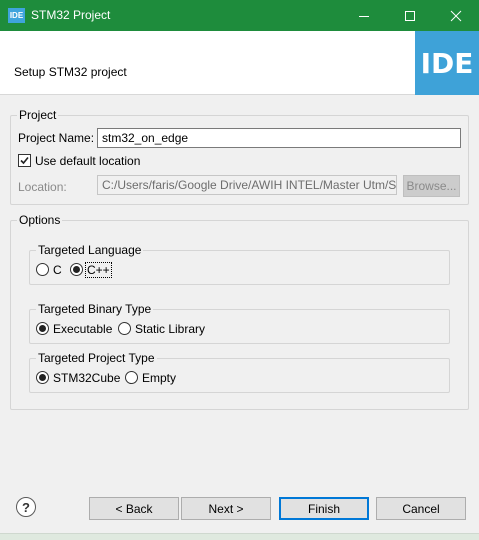 The image size is (479, 540). What do you see at coordinates (76, 269) in the screenshot?
I see `language-cpp-radio` at bounding box center [76, 269].